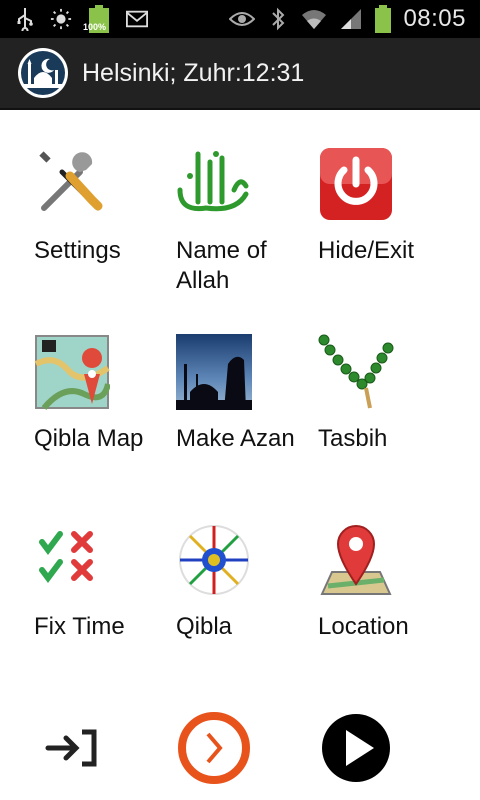  I want to click on play-icon, so click(356, 748).